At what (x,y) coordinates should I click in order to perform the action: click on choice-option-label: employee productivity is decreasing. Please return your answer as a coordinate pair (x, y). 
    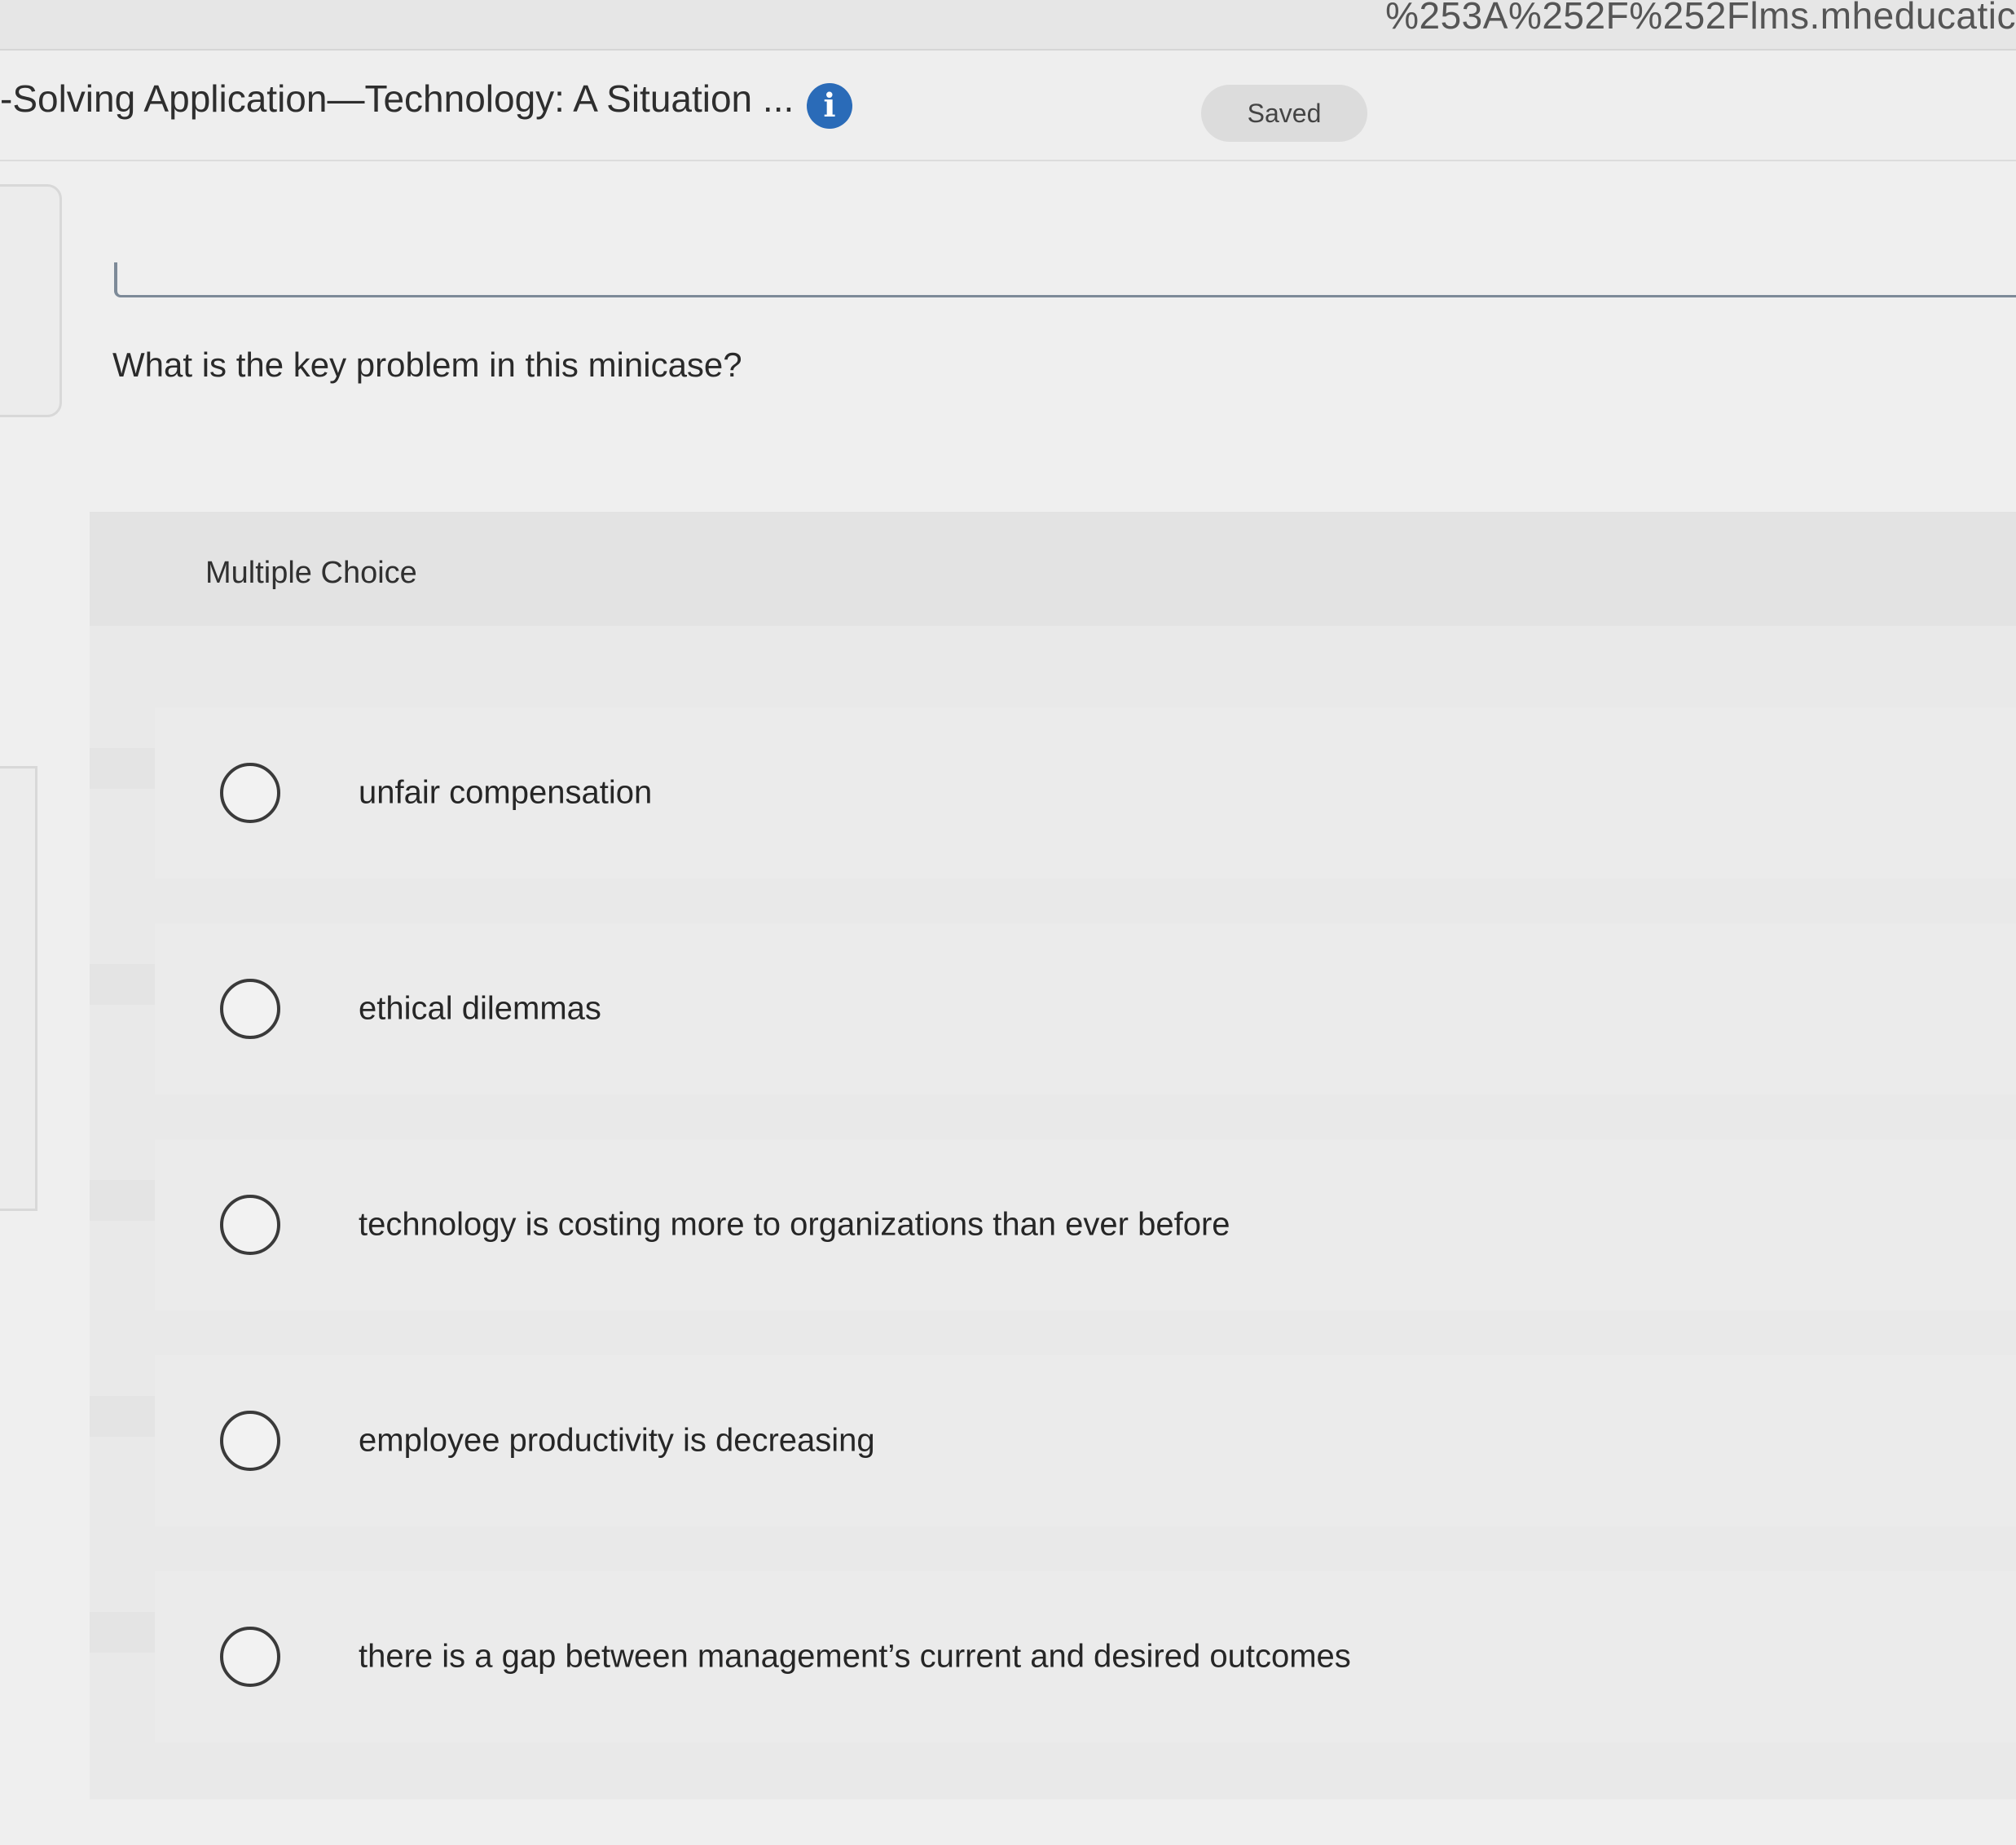
    Looking at the image, I should click on (617, 1441).